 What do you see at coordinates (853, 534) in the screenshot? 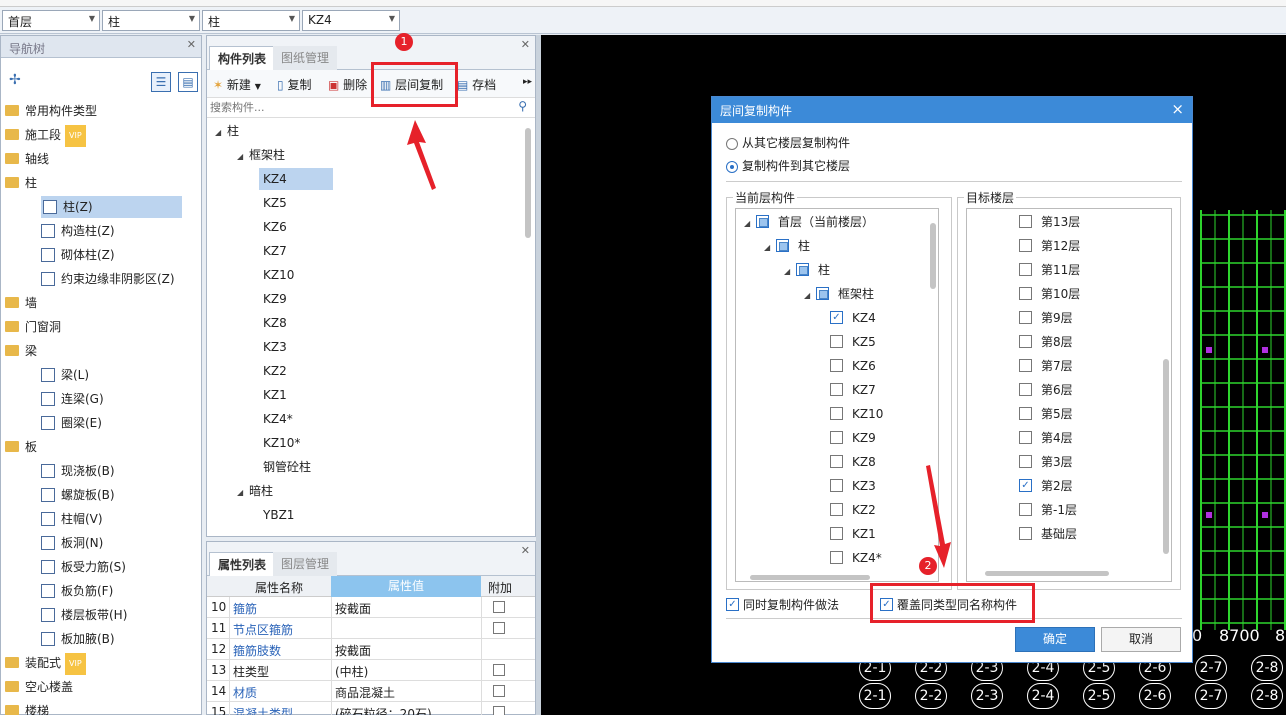
I see `current-tree-item: KZ1` at bounding box center [853, 534].